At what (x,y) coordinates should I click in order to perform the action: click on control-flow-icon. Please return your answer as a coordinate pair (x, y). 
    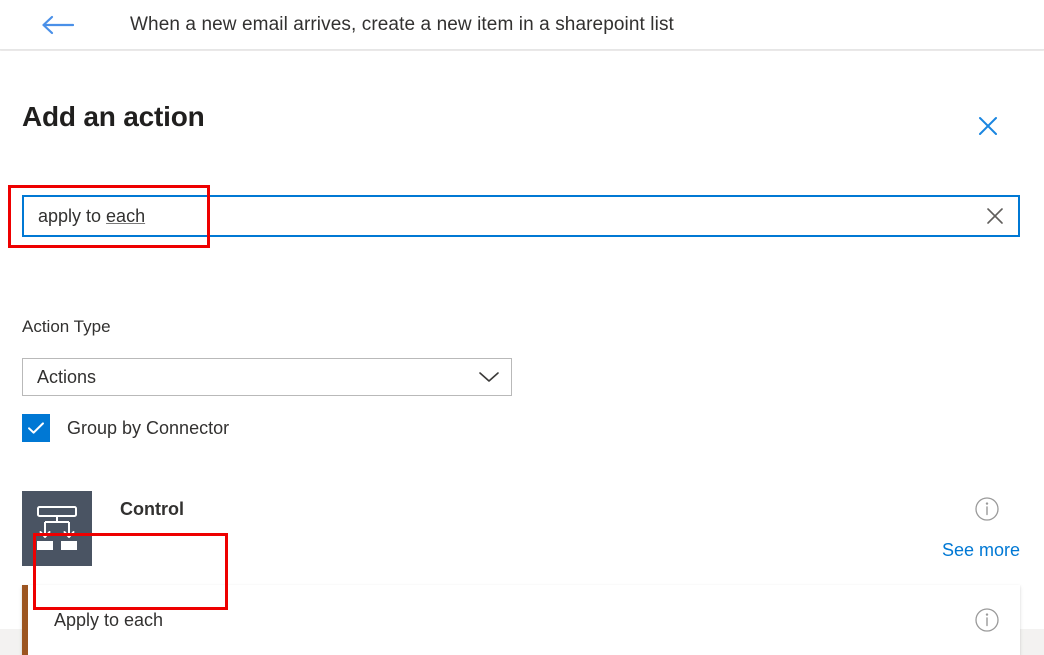
    Looking at the image, I should click on (57, 528).